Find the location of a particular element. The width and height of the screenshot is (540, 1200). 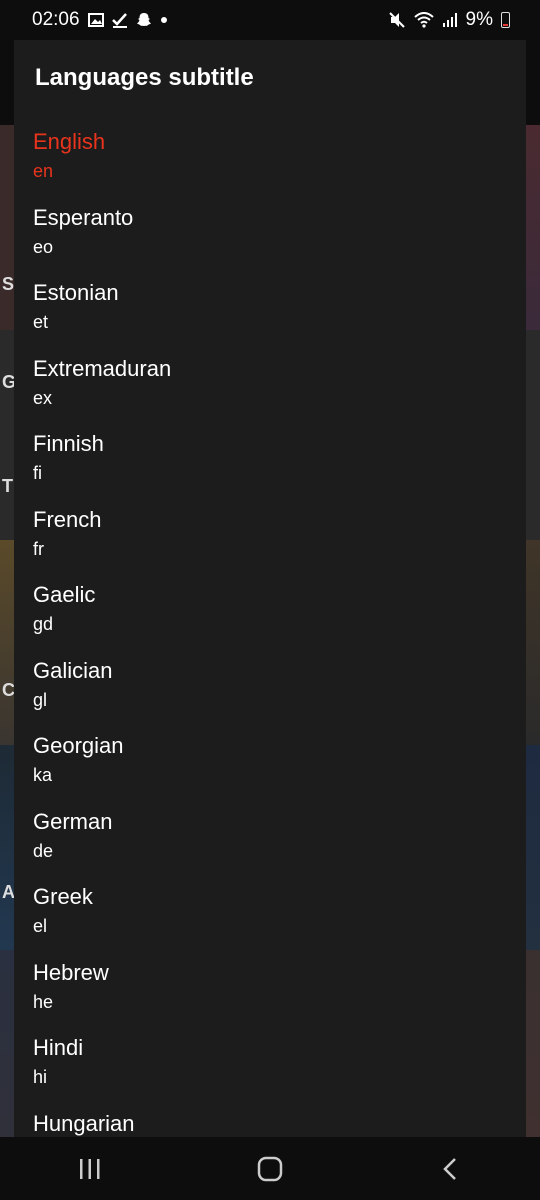

home-button is located at coordinates (270, 1169).